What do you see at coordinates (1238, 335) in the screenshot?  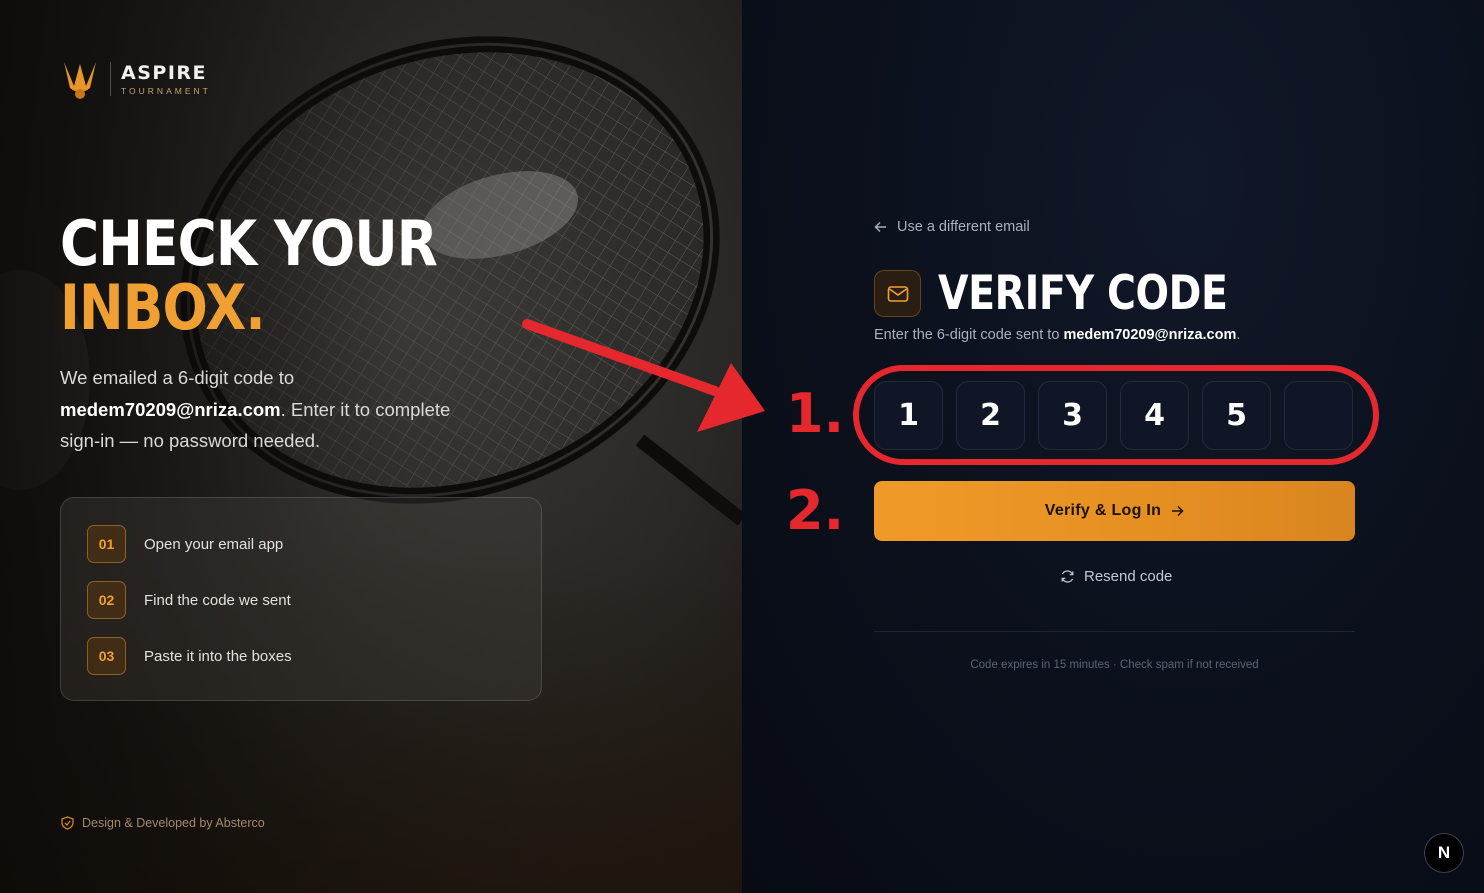 I see `sub-suffix: .` at bounding box center [1238, 335].